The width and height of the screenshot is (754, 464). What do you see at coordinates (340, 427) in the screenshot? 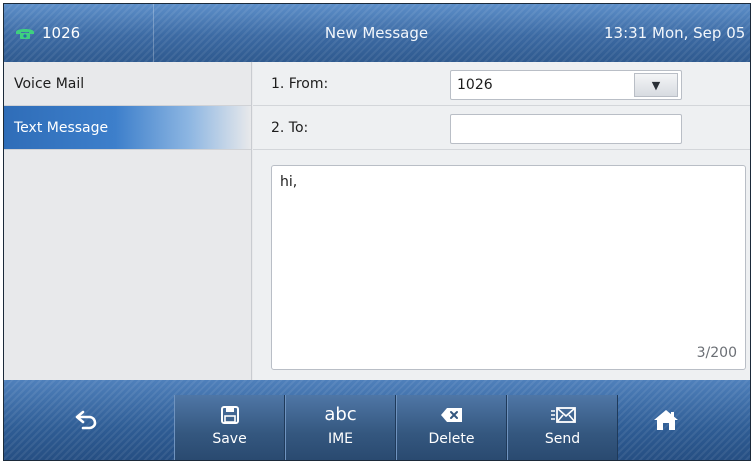
I see `ime-button: abc IME` at bounding box center [340, 427].